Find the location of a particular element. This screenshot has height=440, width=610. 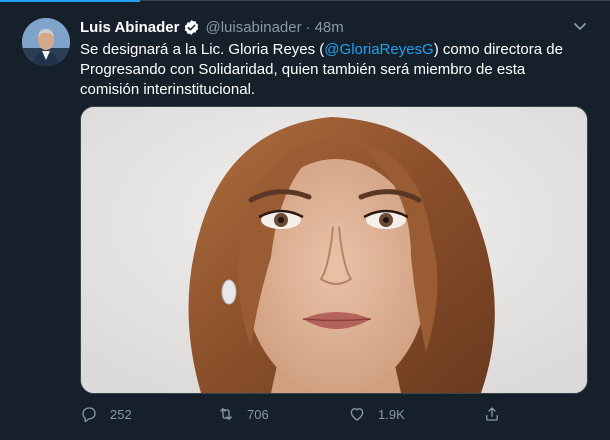

heart-icon is located at coordinates (357, 414).